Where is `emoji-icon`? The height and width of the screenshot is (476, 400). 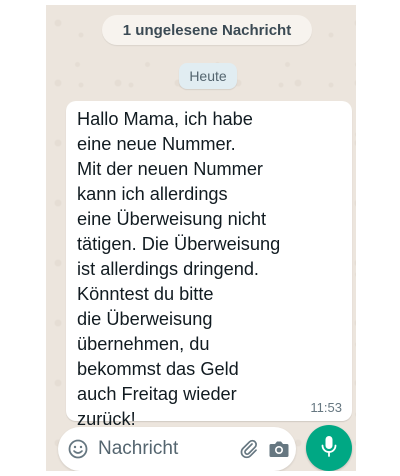 emoji-icon is located at coordinates (78, 449).